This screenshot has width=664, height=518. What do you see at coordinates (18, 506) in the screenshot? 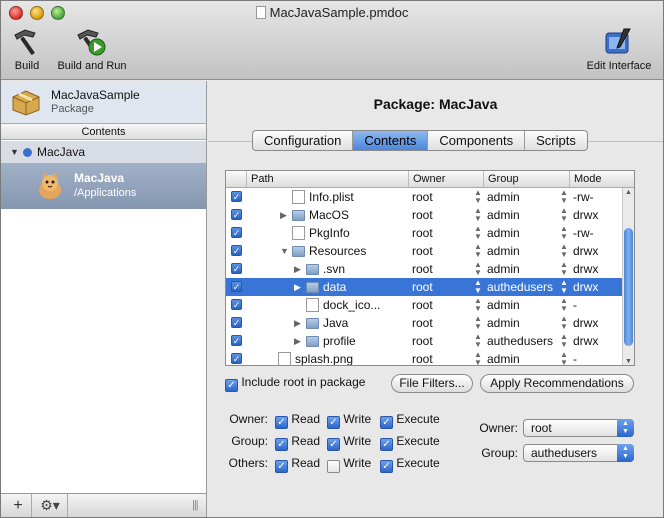
I see `add-button: +` at bounding box center [18, 506].